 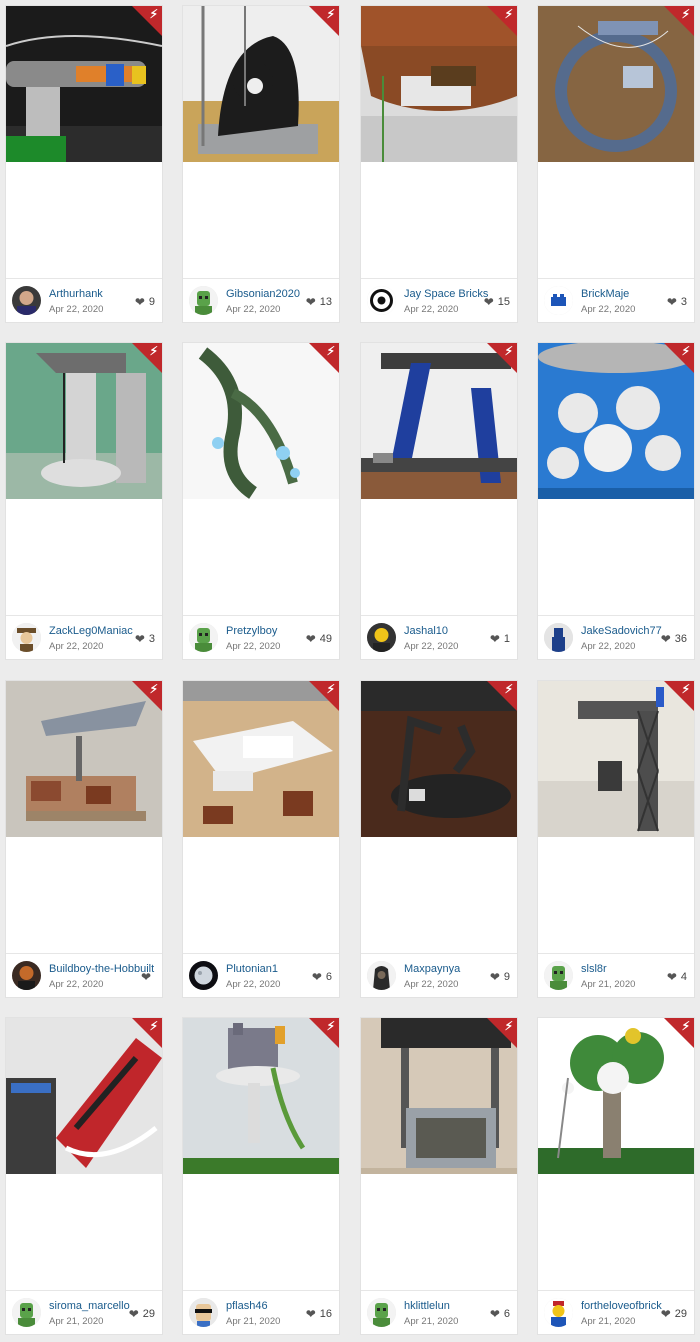 I want to click on like-button: ❤︎ 16, so click(x=319, y=1314).